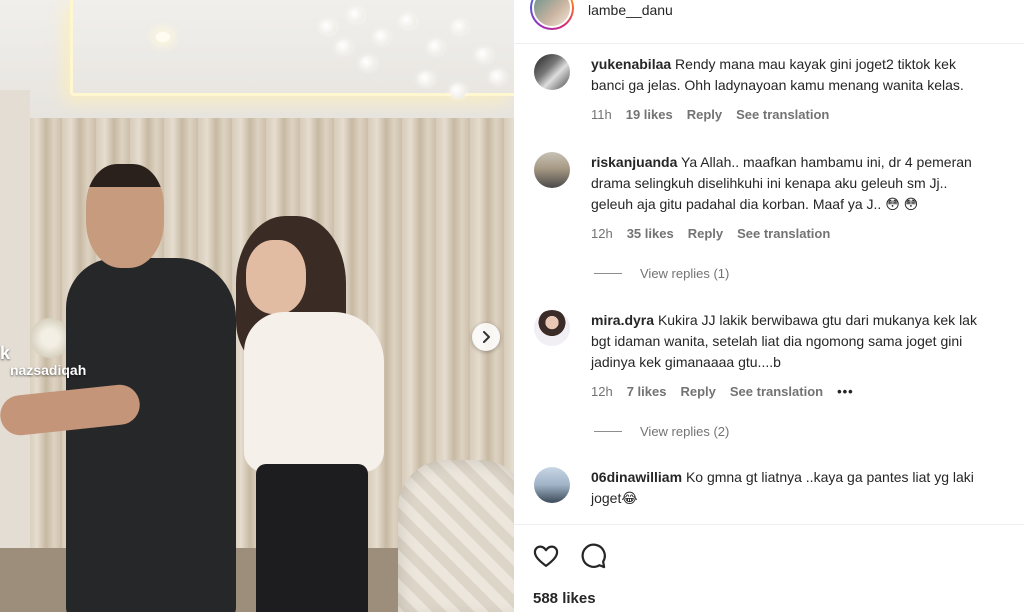 This screenshot has height=612, width=1024. What do you see at coordinates (614, 498) in the screenshot?
I see `comment-body-line: joget😂` at bounding box center [614, 498].